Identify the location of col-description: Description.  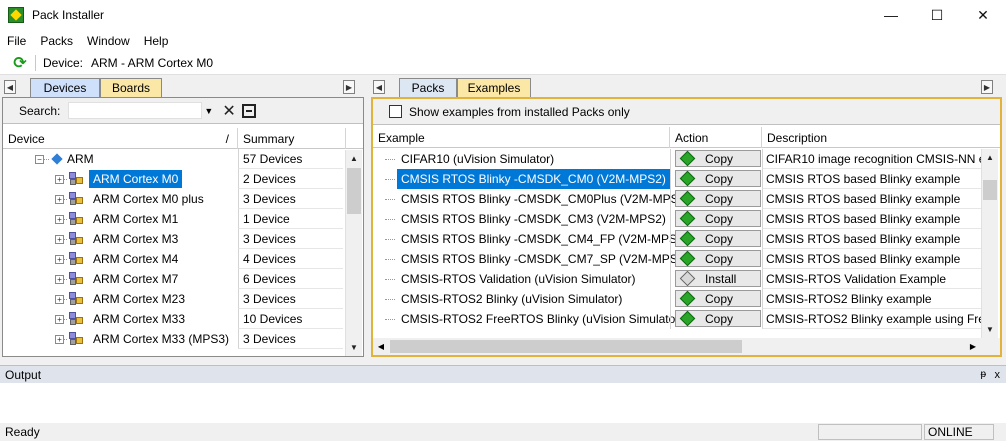
(881, 137).